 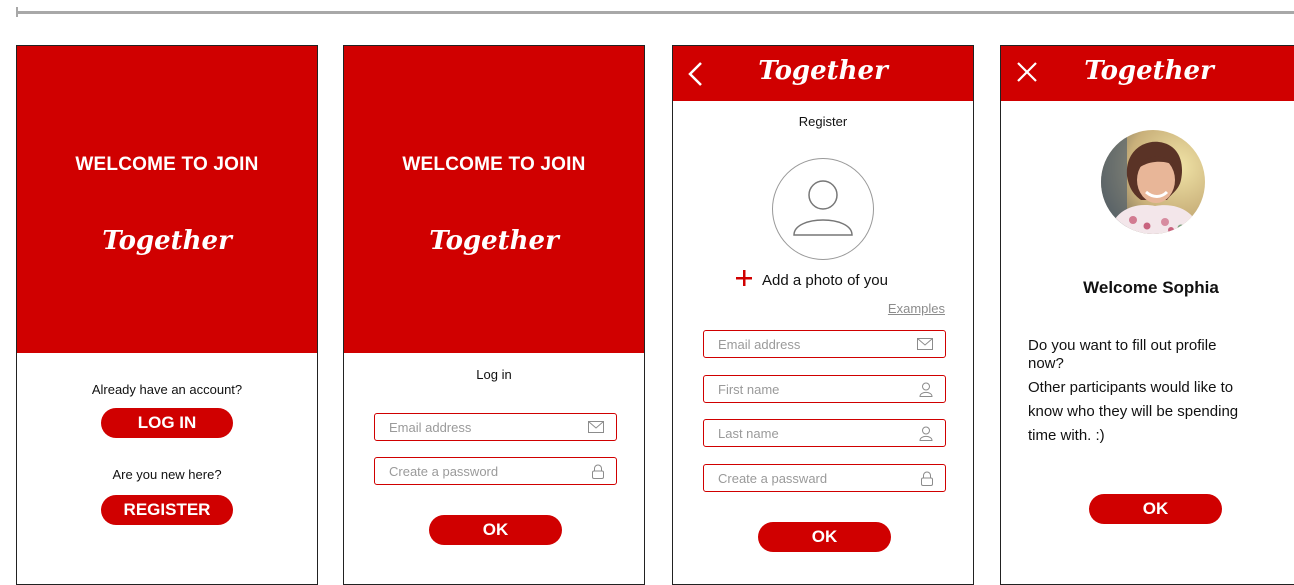 What do you see at coordinates (824, 389) in the screenshot?
I see `first-name-field: First name` at bounding box center [824, 389].